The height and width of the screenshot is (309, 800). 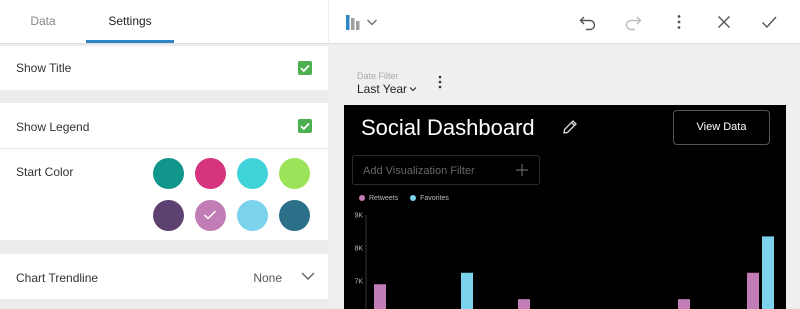 I want to click on y-tick-label: 7K, so click(x=358, y=282).